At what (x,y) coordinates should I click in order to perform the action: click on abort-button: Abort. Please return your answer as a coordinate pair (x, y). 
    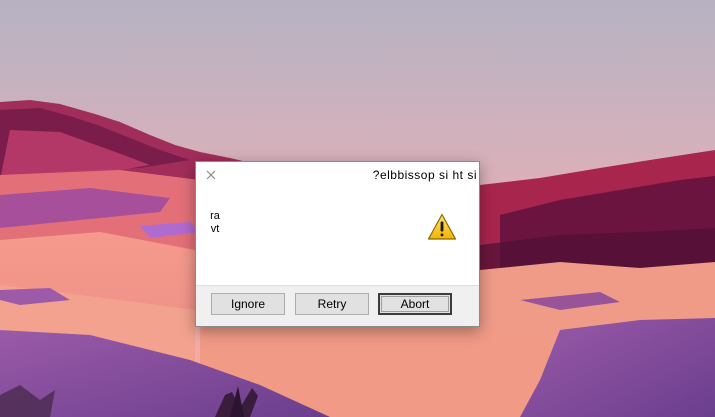
    Looking at the image, I should click on (415, 304).